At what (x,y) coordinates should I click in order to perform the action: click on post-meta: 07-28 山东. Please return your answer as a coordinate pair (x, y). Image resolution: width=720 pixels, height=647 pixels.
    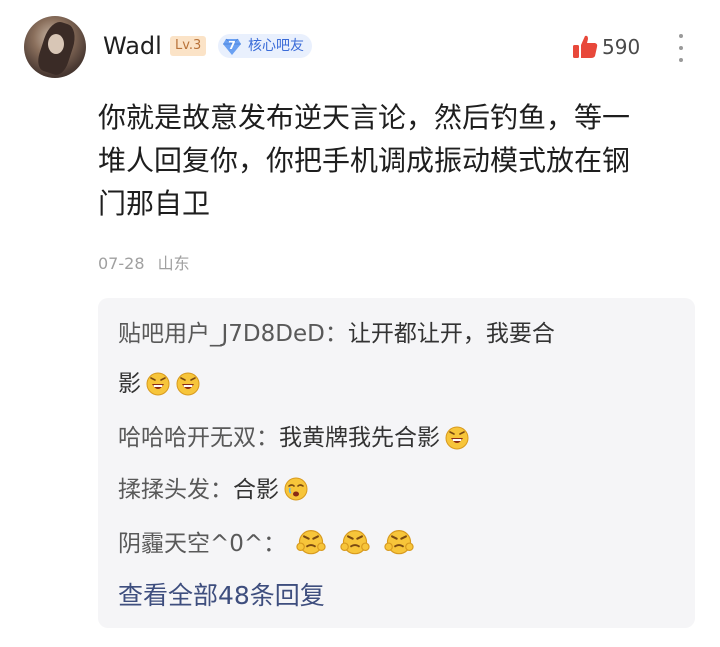
    Looking at the image, I should click on (144, 262).